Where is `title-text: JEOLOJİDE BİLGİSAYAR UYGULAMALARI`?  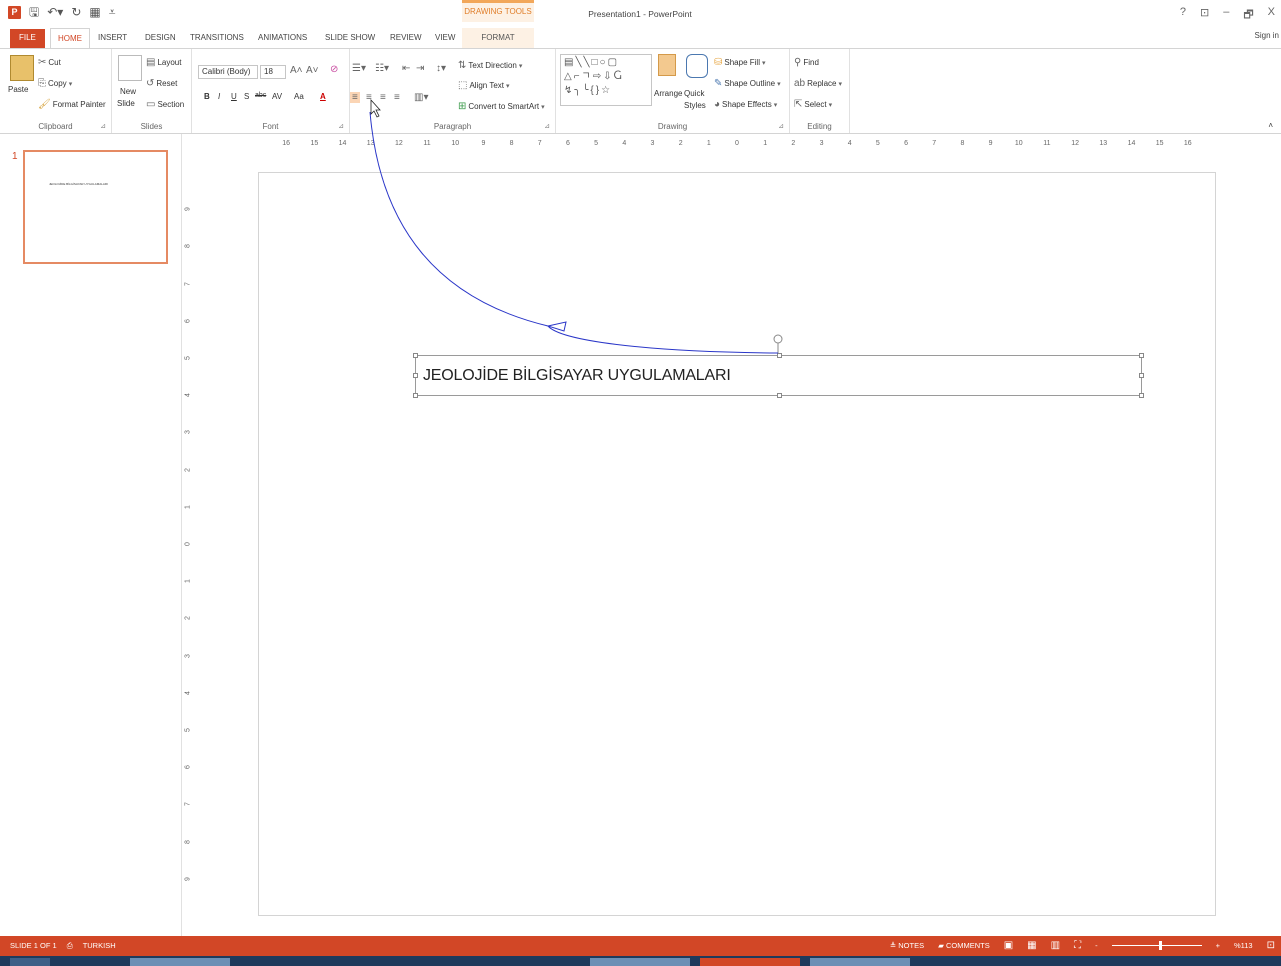
title-text: JEOLOJİDE BİLGİSAYAR UYGULAMALARI is located at coordinates (577, 376).